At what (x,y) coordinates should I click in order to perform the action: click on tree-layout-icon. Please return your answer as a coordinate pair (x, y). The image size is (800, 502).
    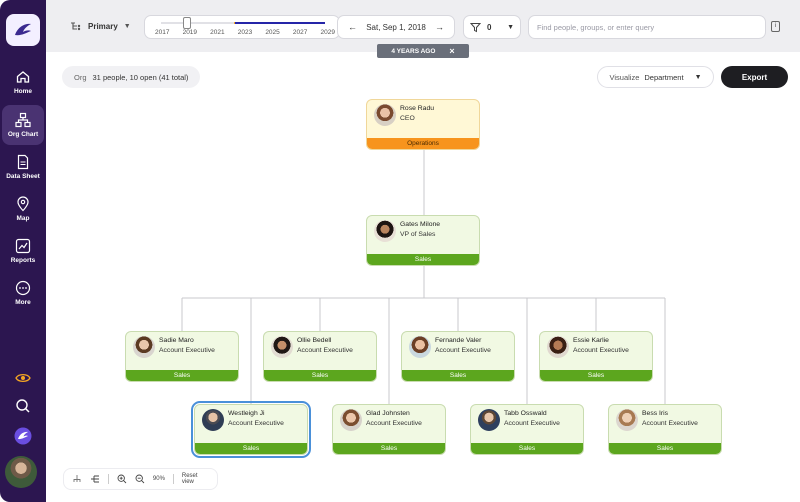
    Looking at the image, I should click on (77, 479).